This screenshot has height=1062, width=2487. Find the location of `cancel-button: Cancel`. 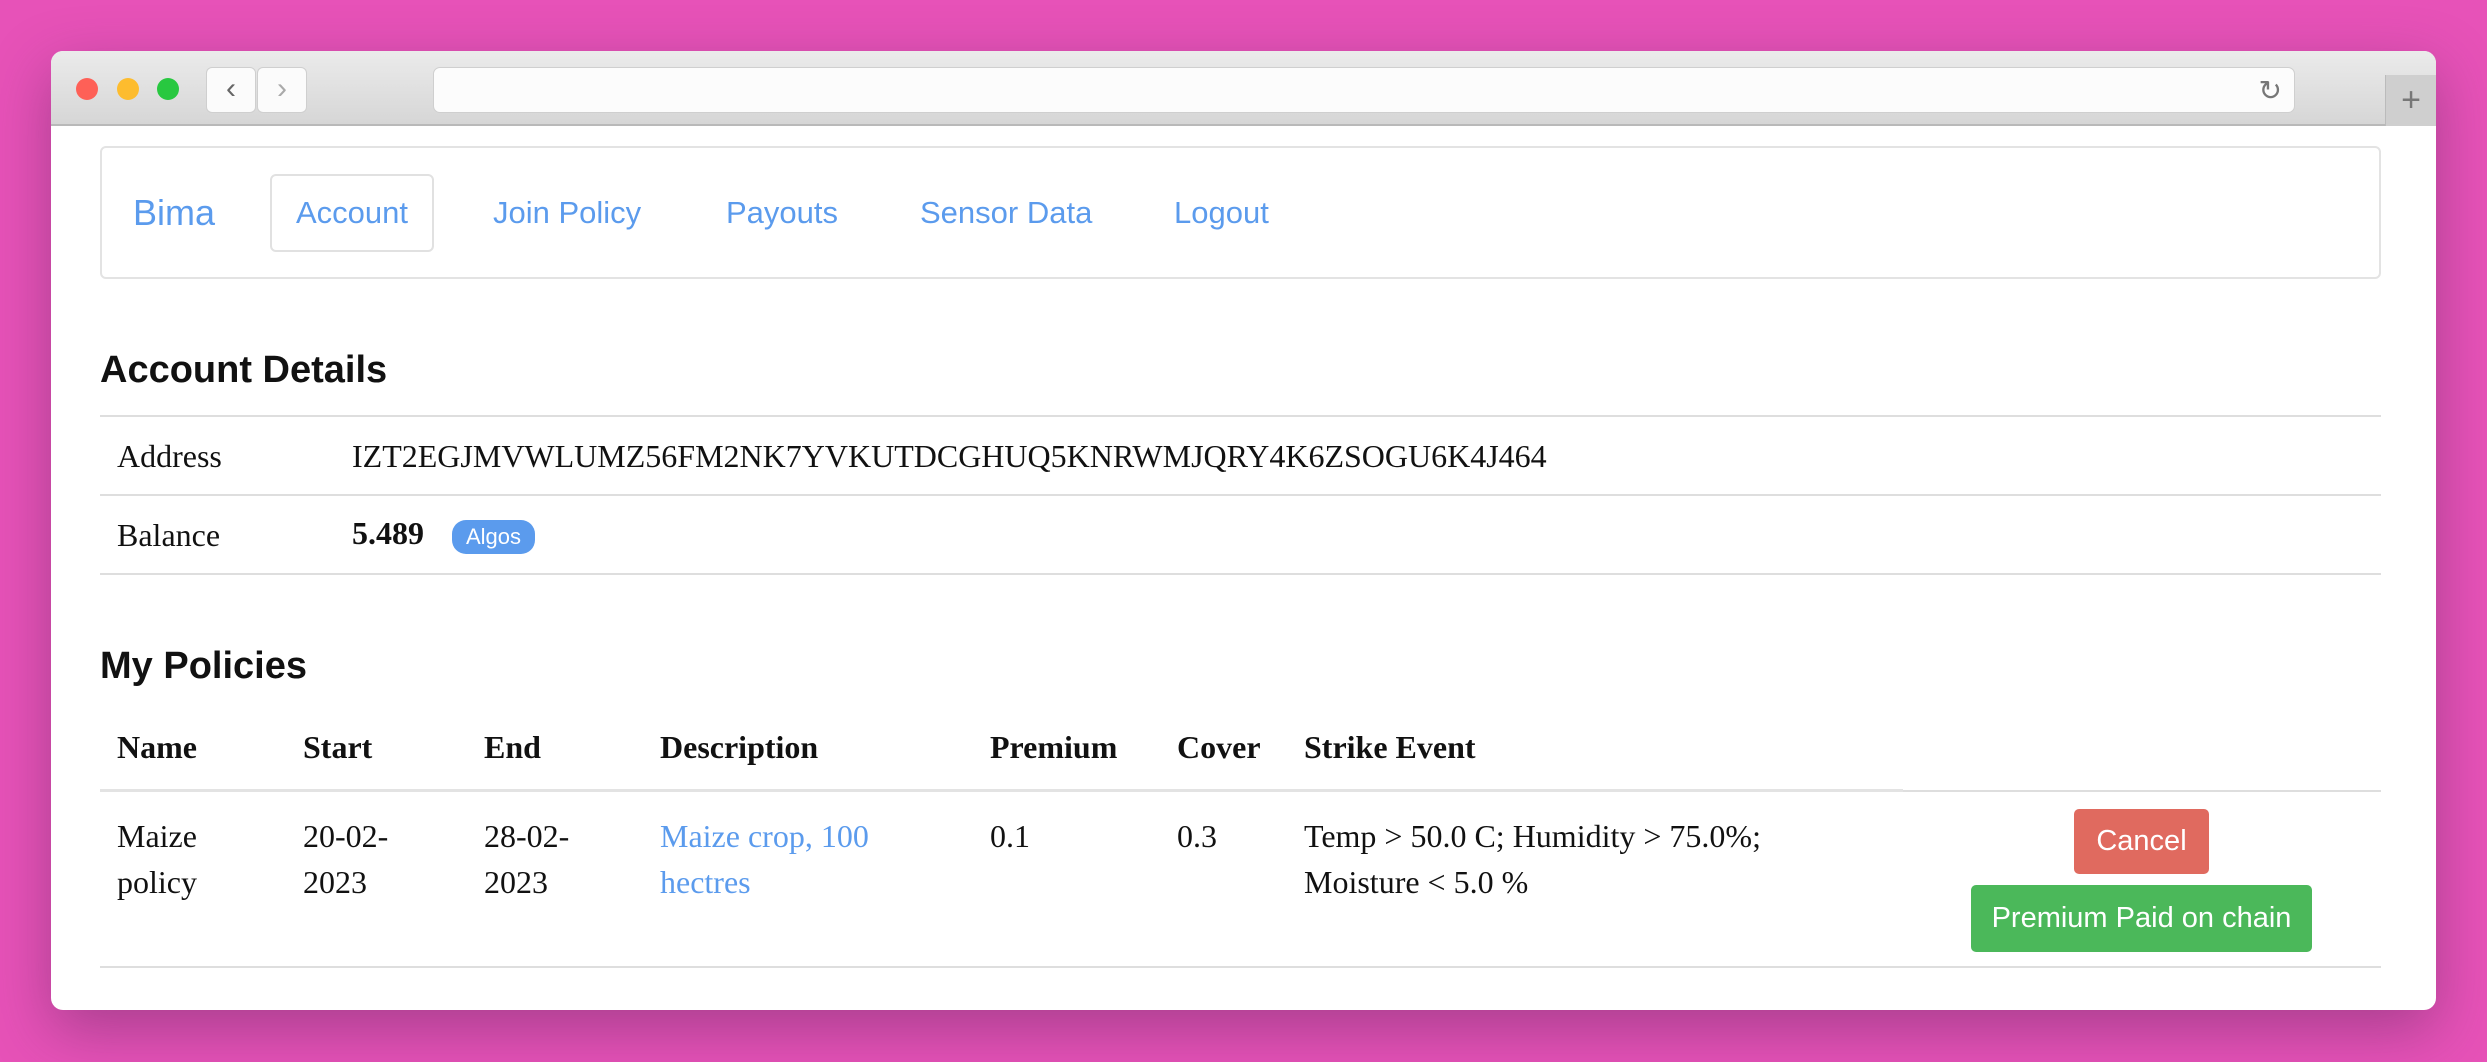

cancel-button: Cancel is located at coordinates (2141, 841).